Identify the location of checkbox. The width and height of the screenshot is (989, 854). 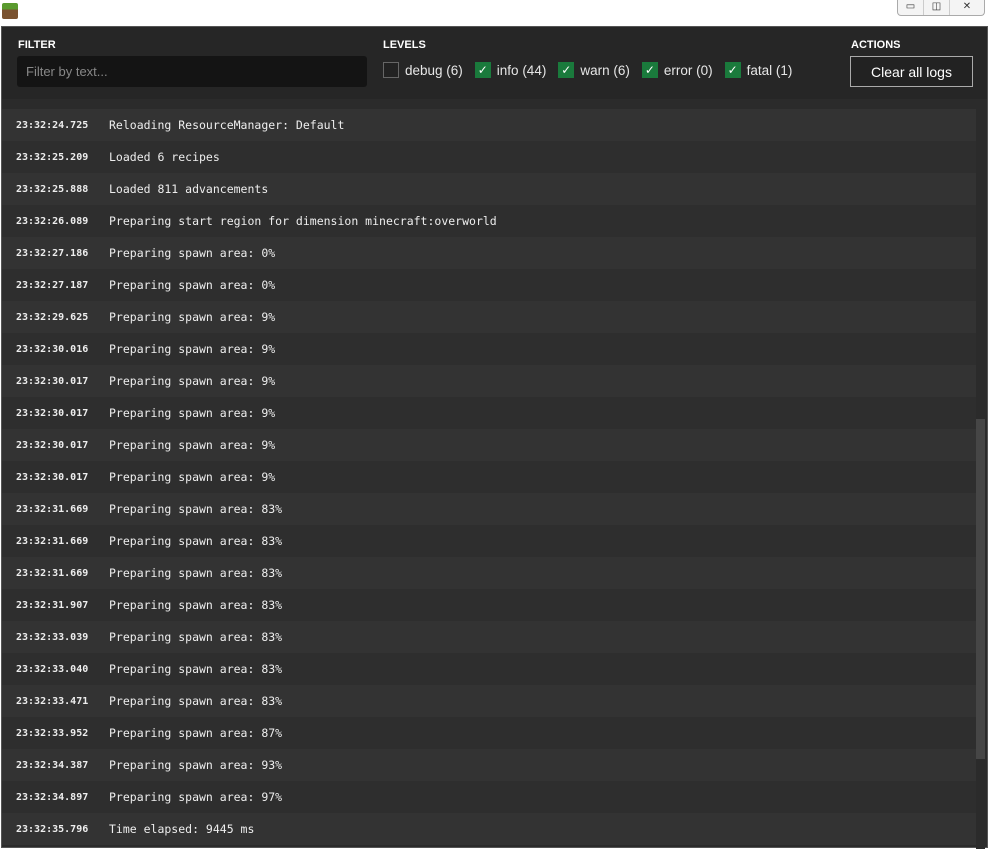
(391, 70).